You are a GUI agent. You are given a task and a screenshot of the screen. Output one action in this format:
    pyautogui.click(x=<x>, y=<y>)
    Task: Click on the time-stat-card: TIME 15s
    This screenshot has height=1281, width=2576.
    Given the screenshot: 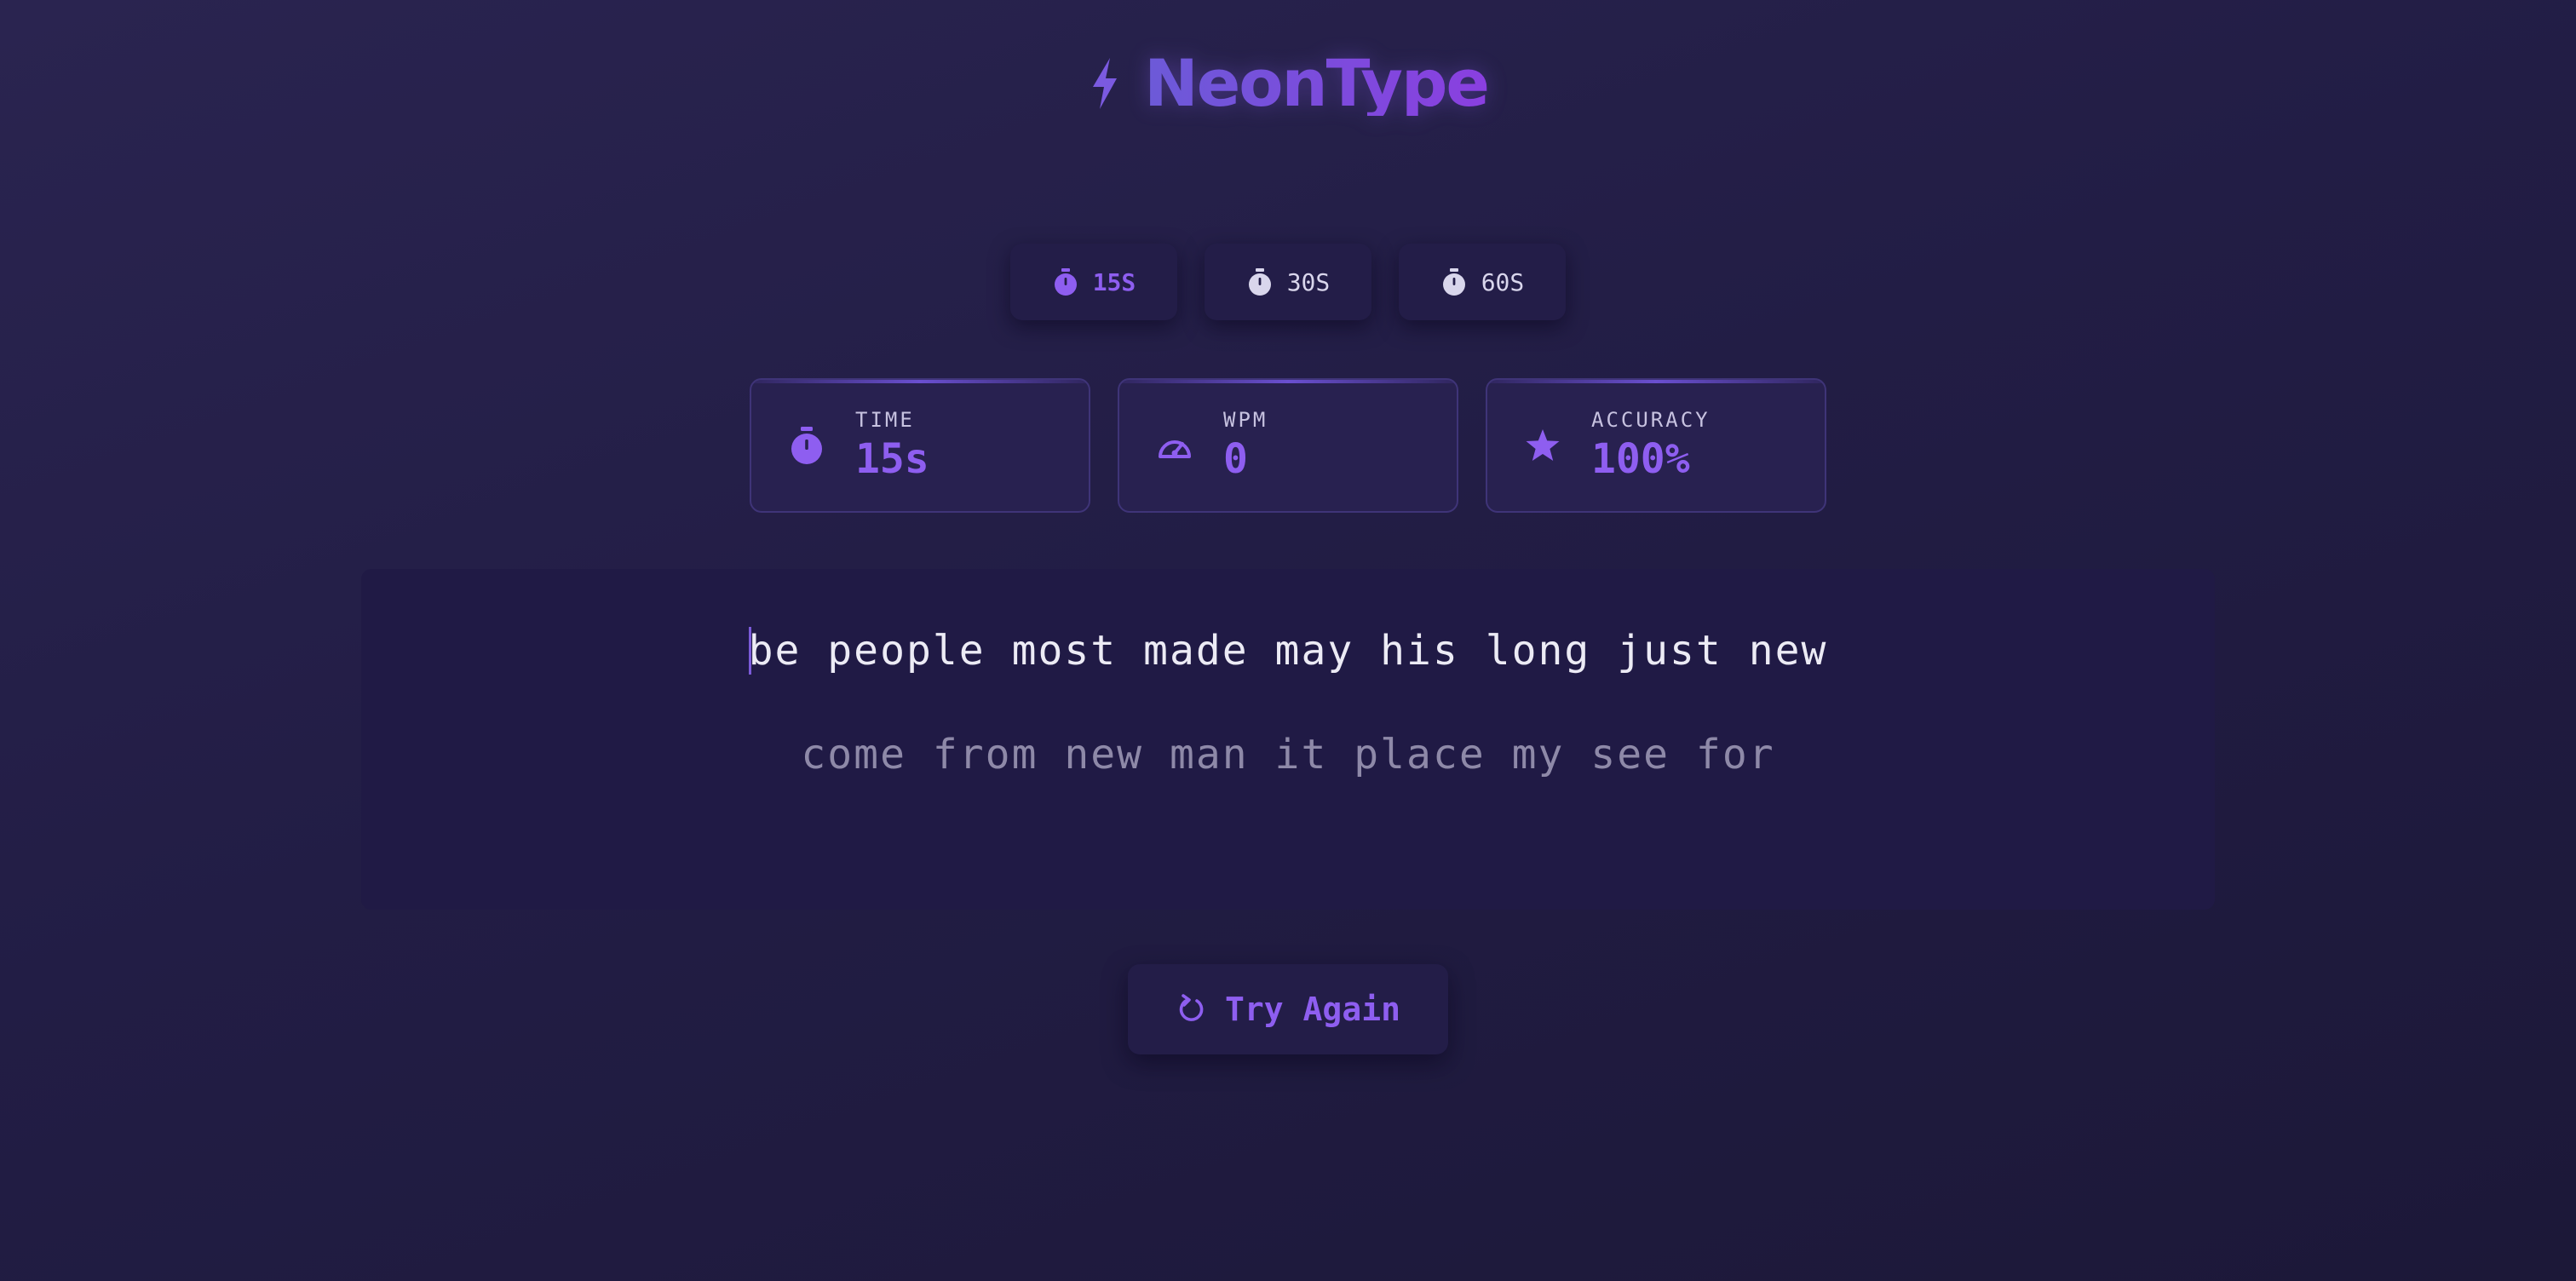 What is the action you would take?
    pyautogui.click(x=920, y=445)
    